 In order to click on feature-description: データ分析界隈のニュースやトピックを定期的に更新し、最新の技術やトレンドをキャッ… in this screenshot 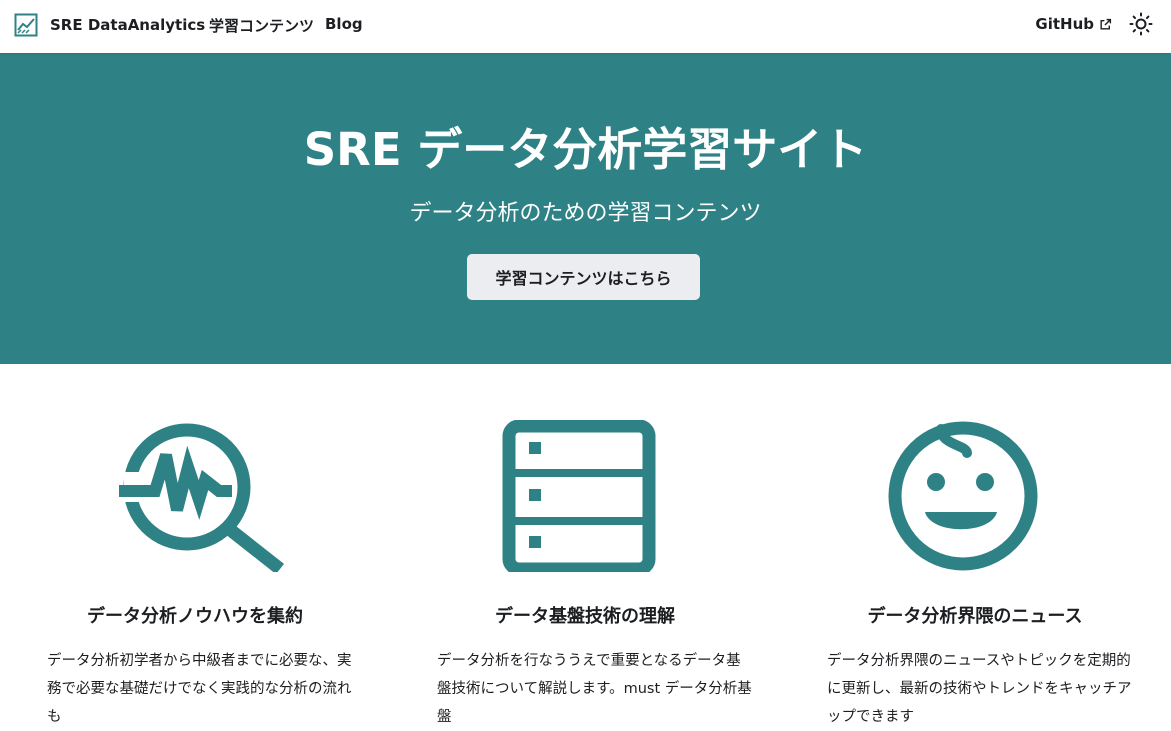, I will do `click(979, 689)`.